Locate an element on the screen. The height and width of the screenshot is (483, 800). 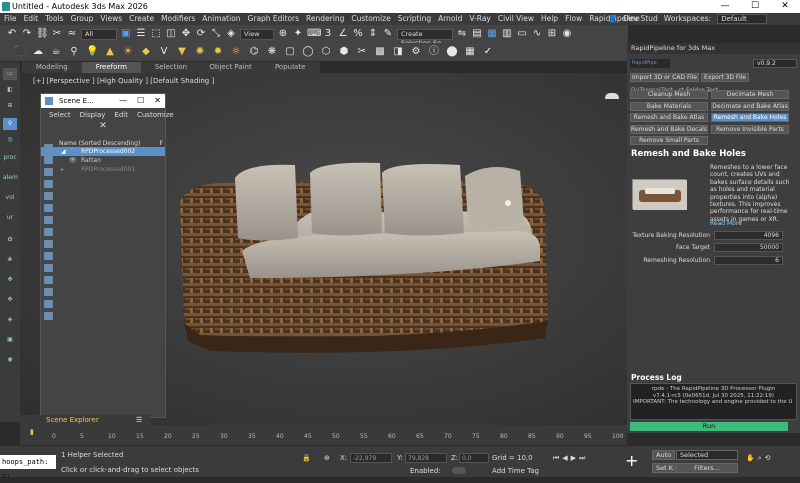
face-target-input: 50000 is located at coordinates (748, 247).